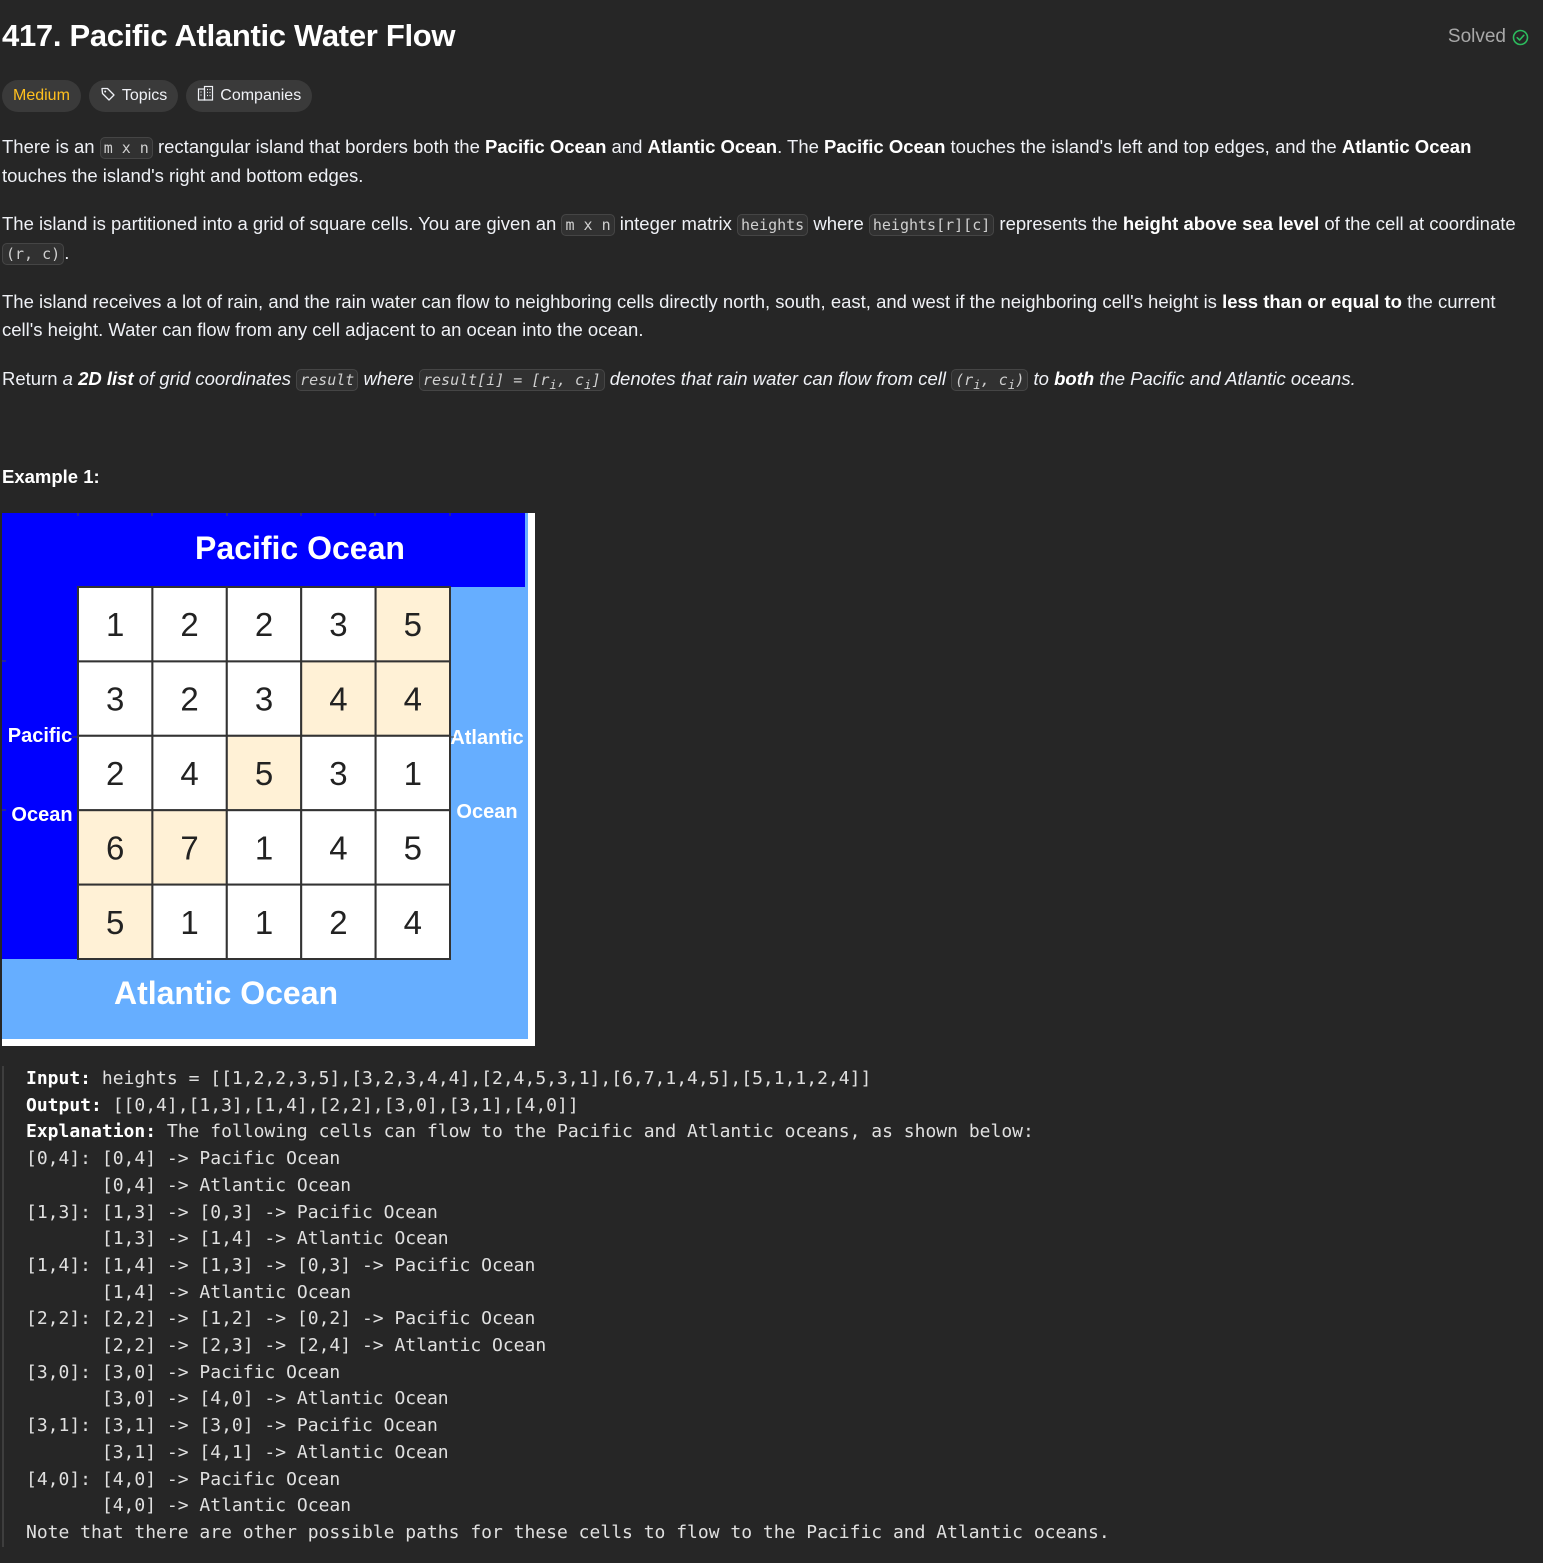 The image size is (1543, 1563). I want to click on right-ocean-label-1: Atlantic, so click(486, 738).